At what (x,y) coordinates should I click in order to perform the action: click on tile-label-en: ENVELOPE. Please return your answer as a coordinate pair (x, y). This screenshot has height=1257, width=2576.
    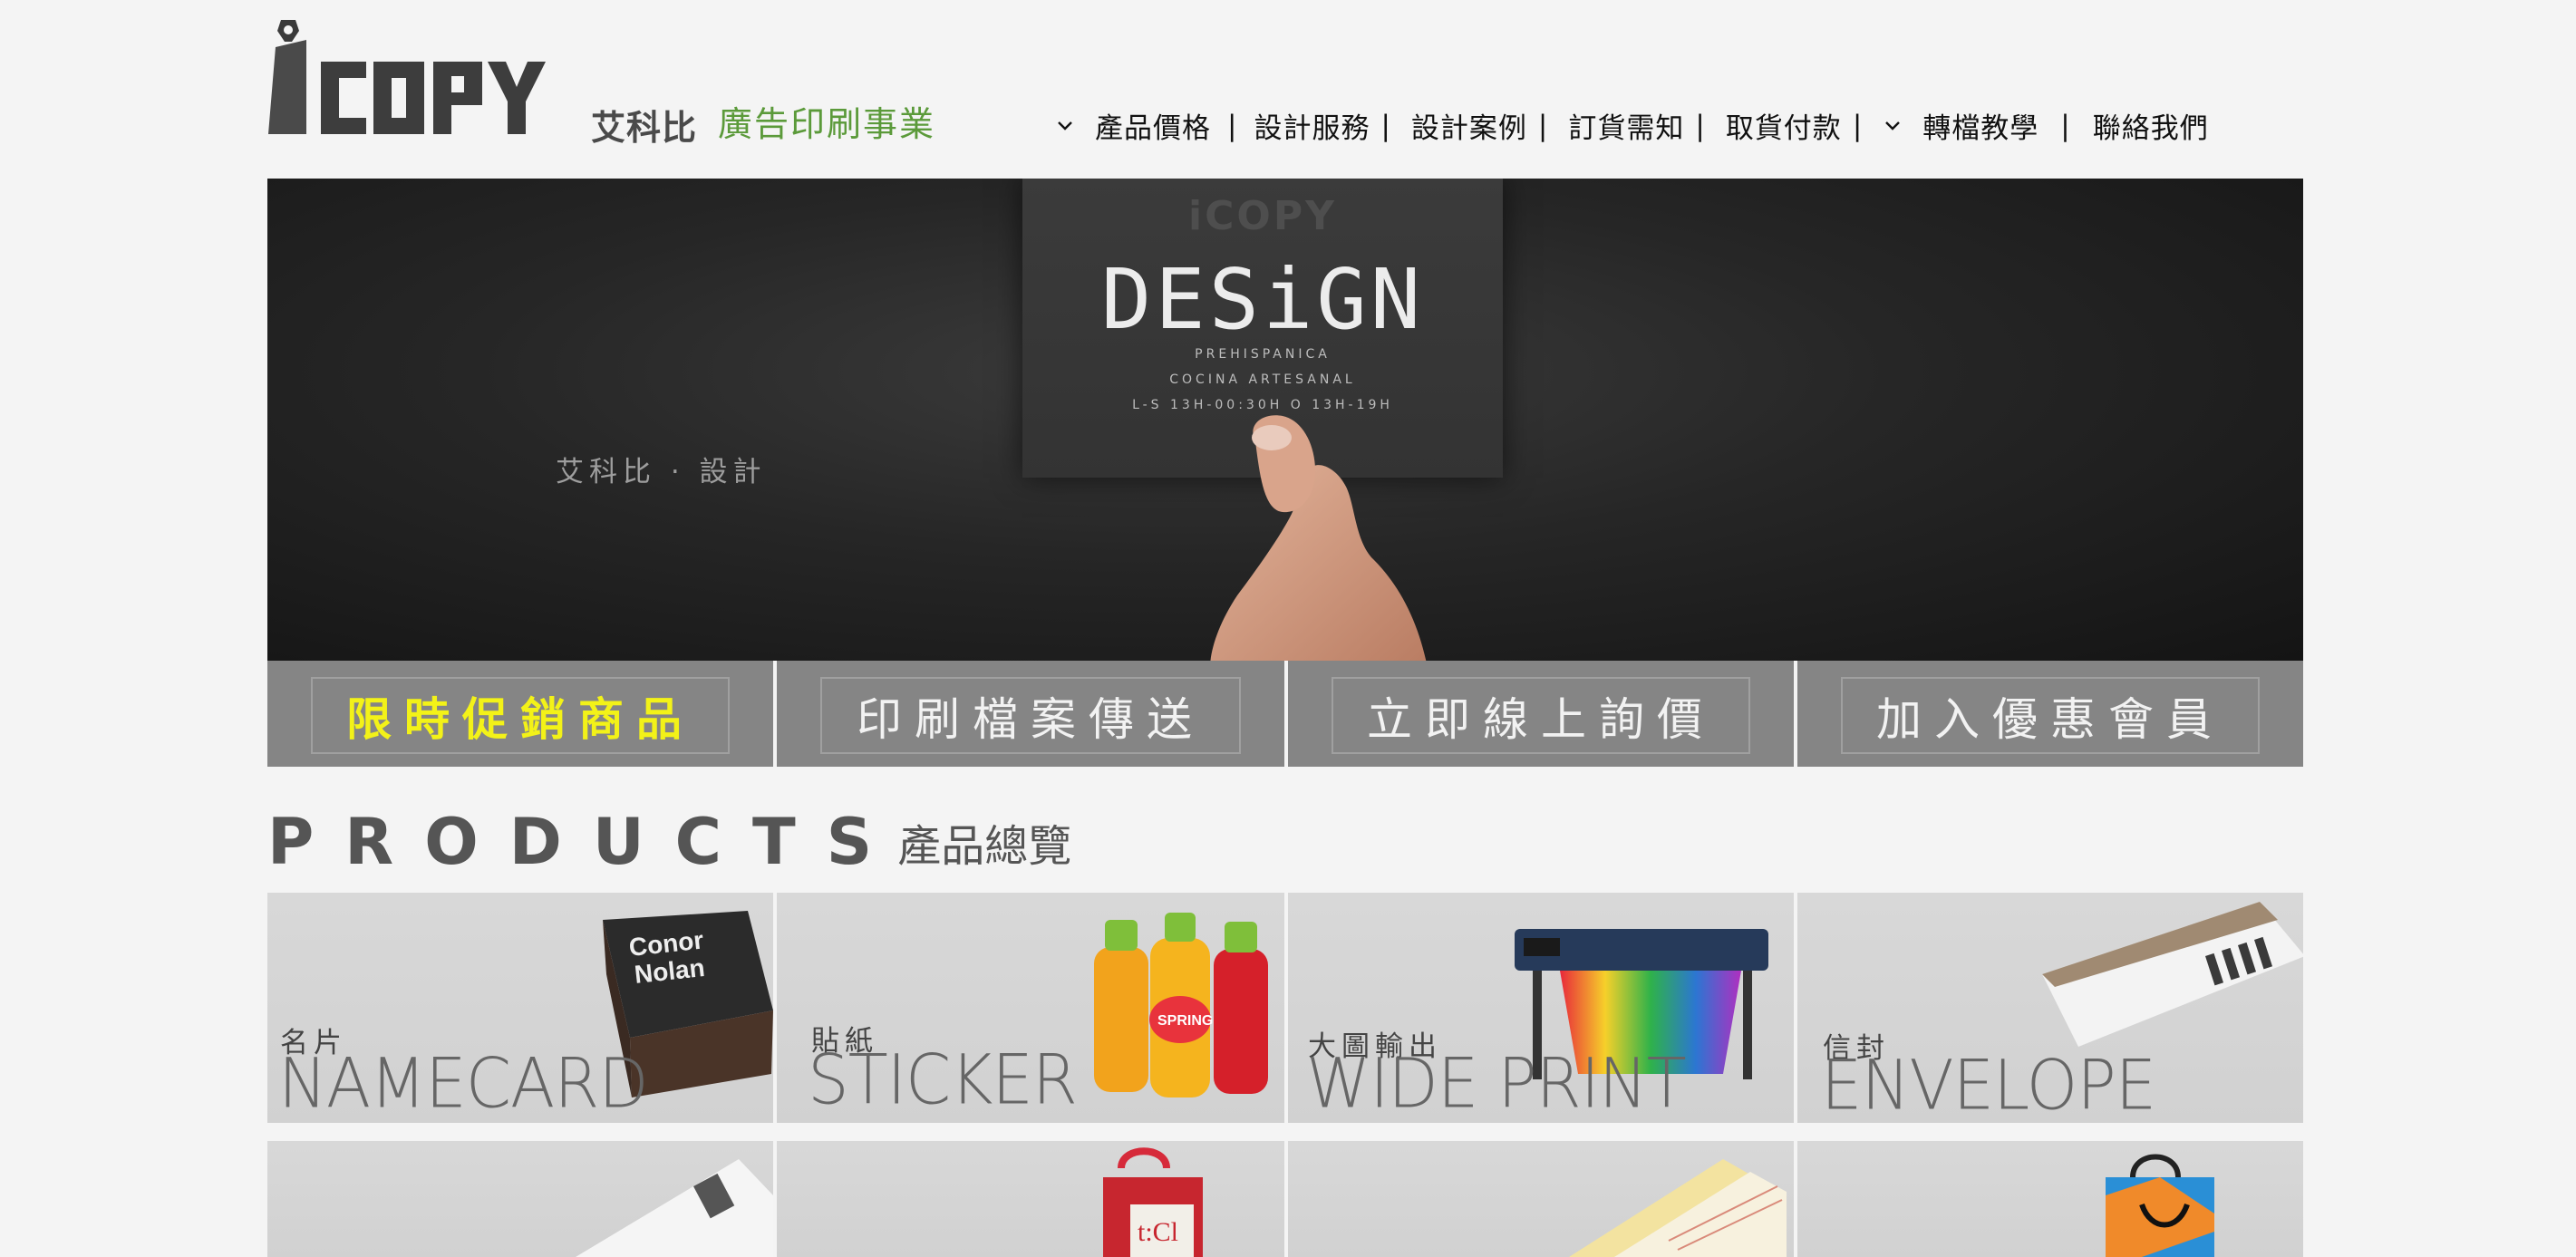
    Looking at the image, I should click on (1988, 1083).